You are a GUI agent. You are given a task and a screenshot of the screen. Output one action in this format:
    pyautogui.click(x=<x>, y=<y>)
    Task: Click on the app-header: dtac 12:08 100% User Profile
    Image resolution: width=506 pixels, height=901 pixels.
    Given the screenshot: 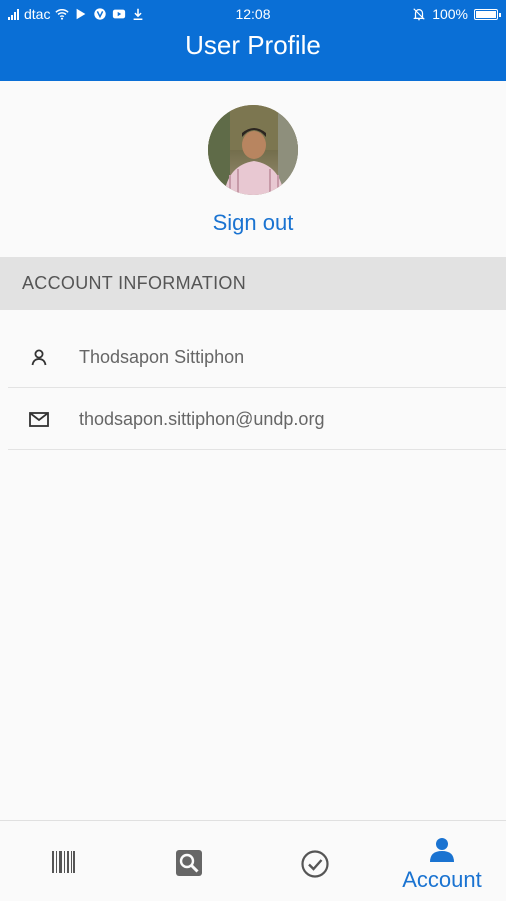 What is the action you would take?
    pyautogui.click(x=253, y=40)
    